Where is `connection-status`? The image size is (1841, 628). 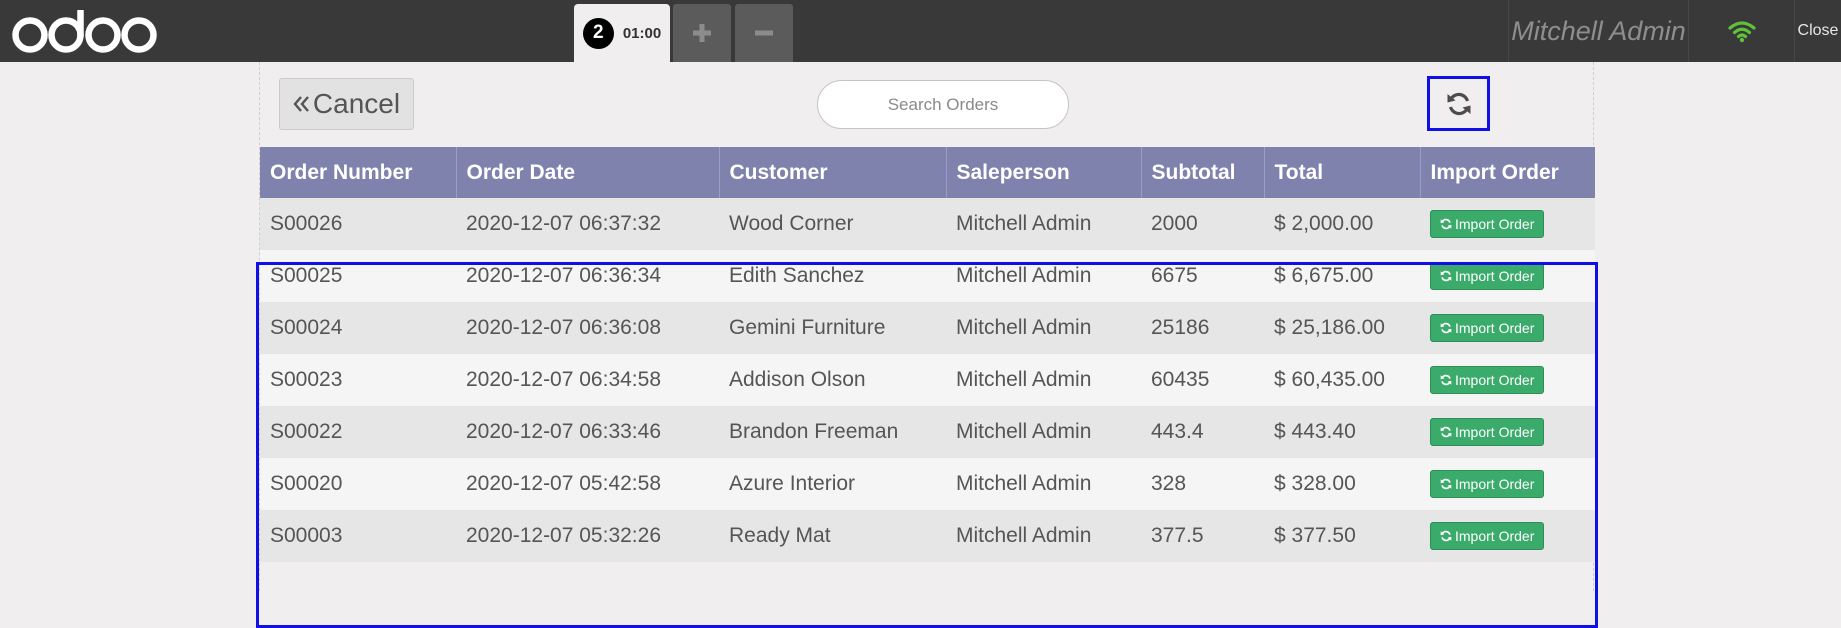 connection-status is located at coordinates (1741, 31).